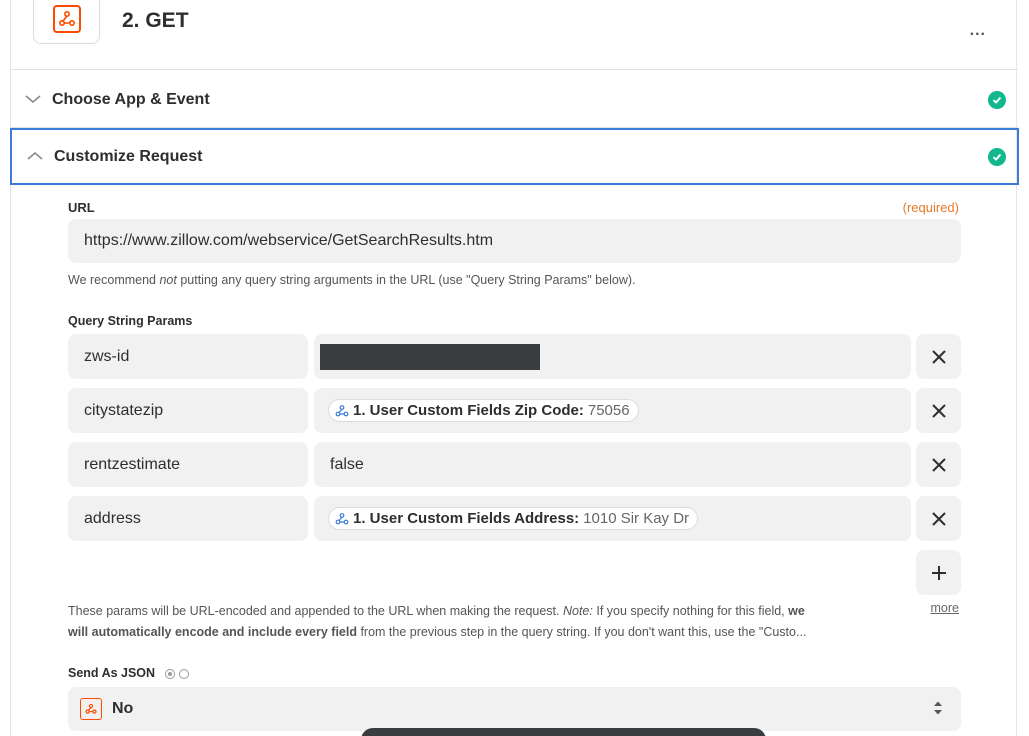  Describe the element at coordinates (188, 518) in the screenshot. I see `param-key-input: address` at that location.